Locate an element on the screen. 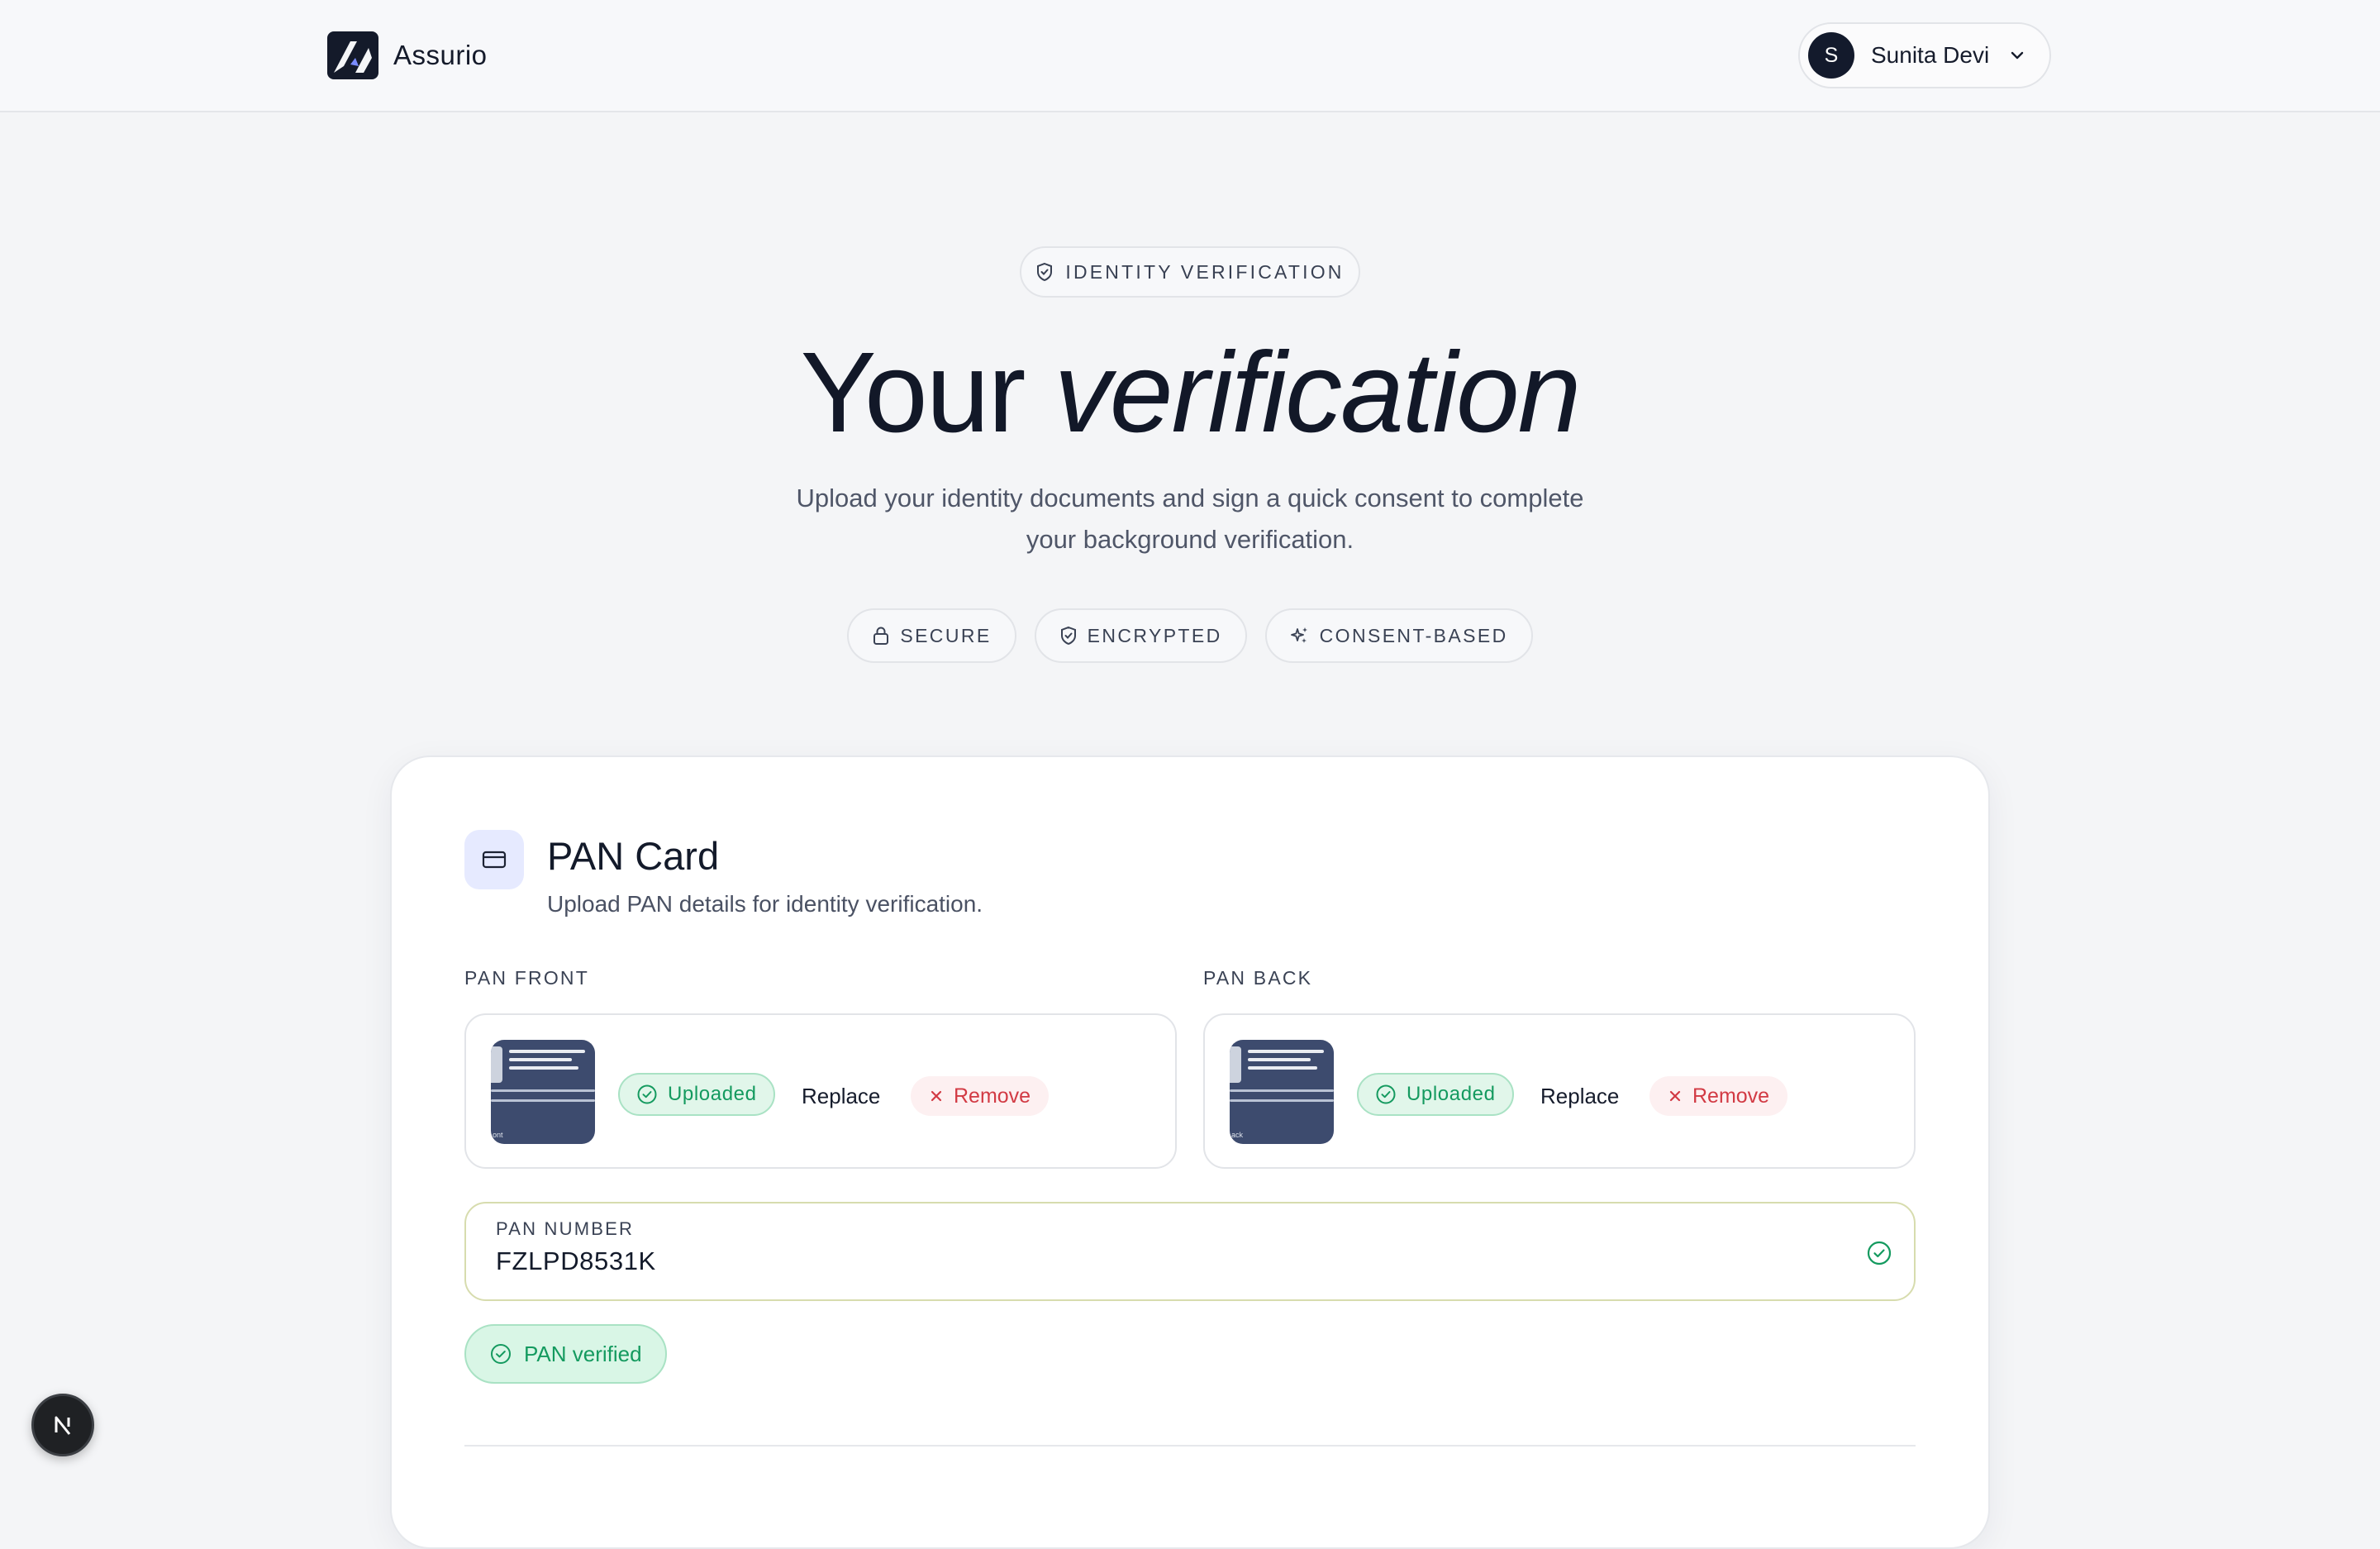 The image size is (2380, 1549). card-icon-tile is located at coordinates (494, 859).